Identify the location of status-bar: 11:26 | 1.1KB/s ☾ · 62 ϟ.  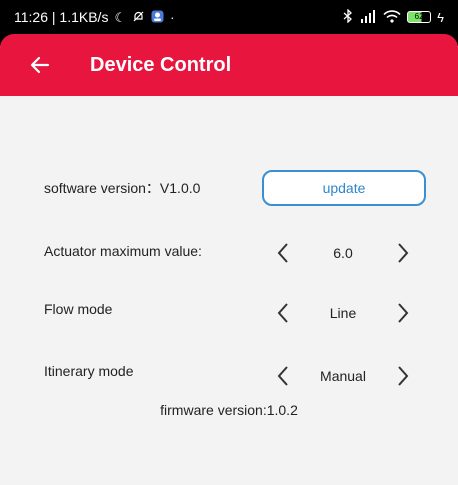
(229, 17).